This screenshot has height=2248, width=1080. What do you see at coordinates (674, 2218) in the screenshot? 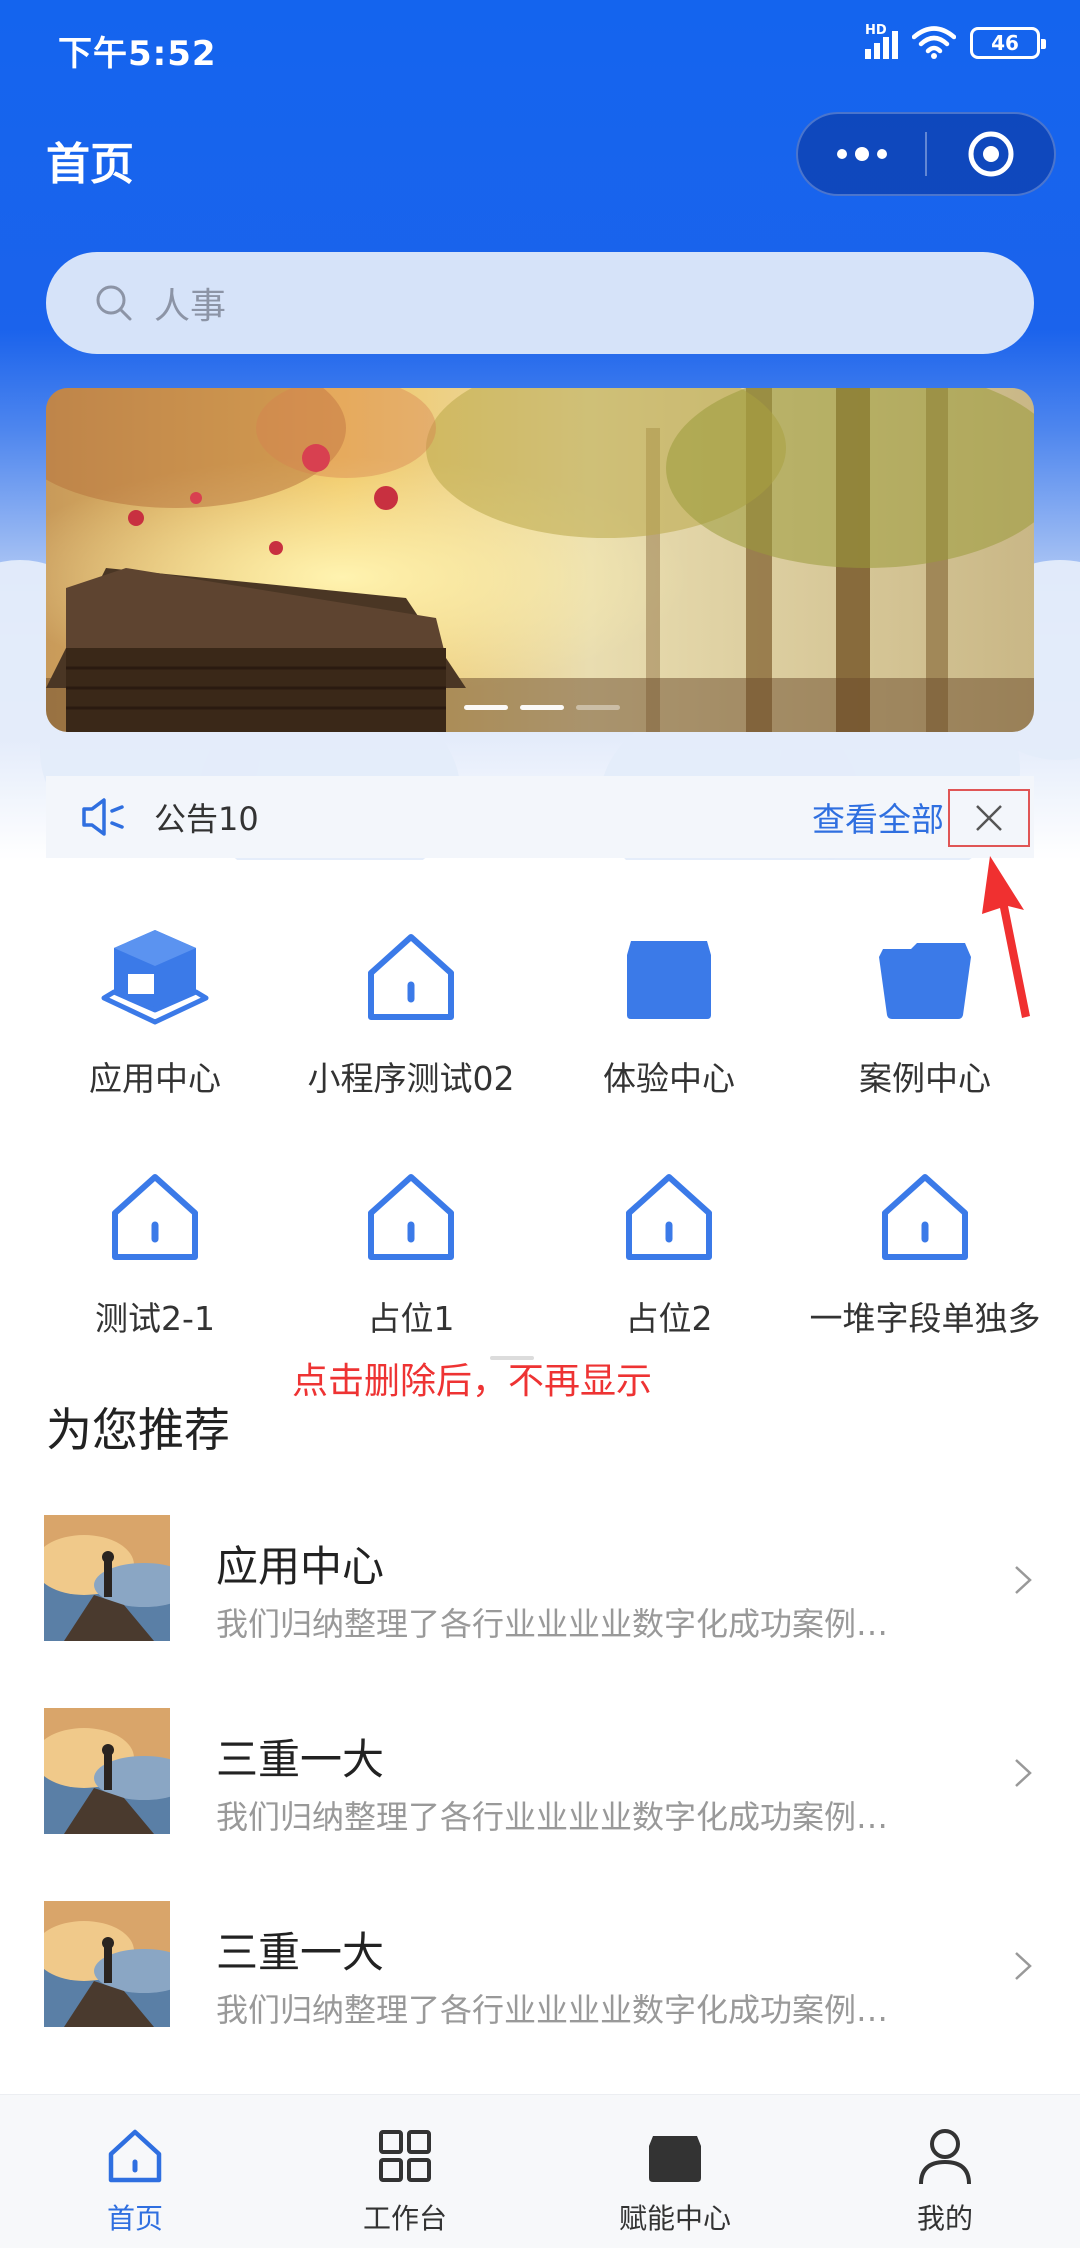
I see `tab-label: 赋能中心` at bounding box center [674, 2218].